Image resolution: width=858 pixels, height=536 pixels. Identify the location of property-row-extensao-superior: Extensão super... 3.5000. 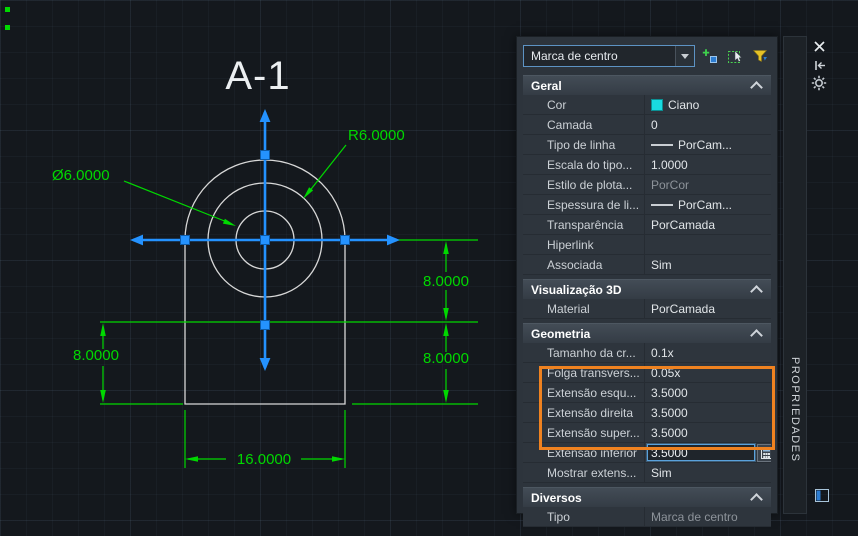
(647, 433).